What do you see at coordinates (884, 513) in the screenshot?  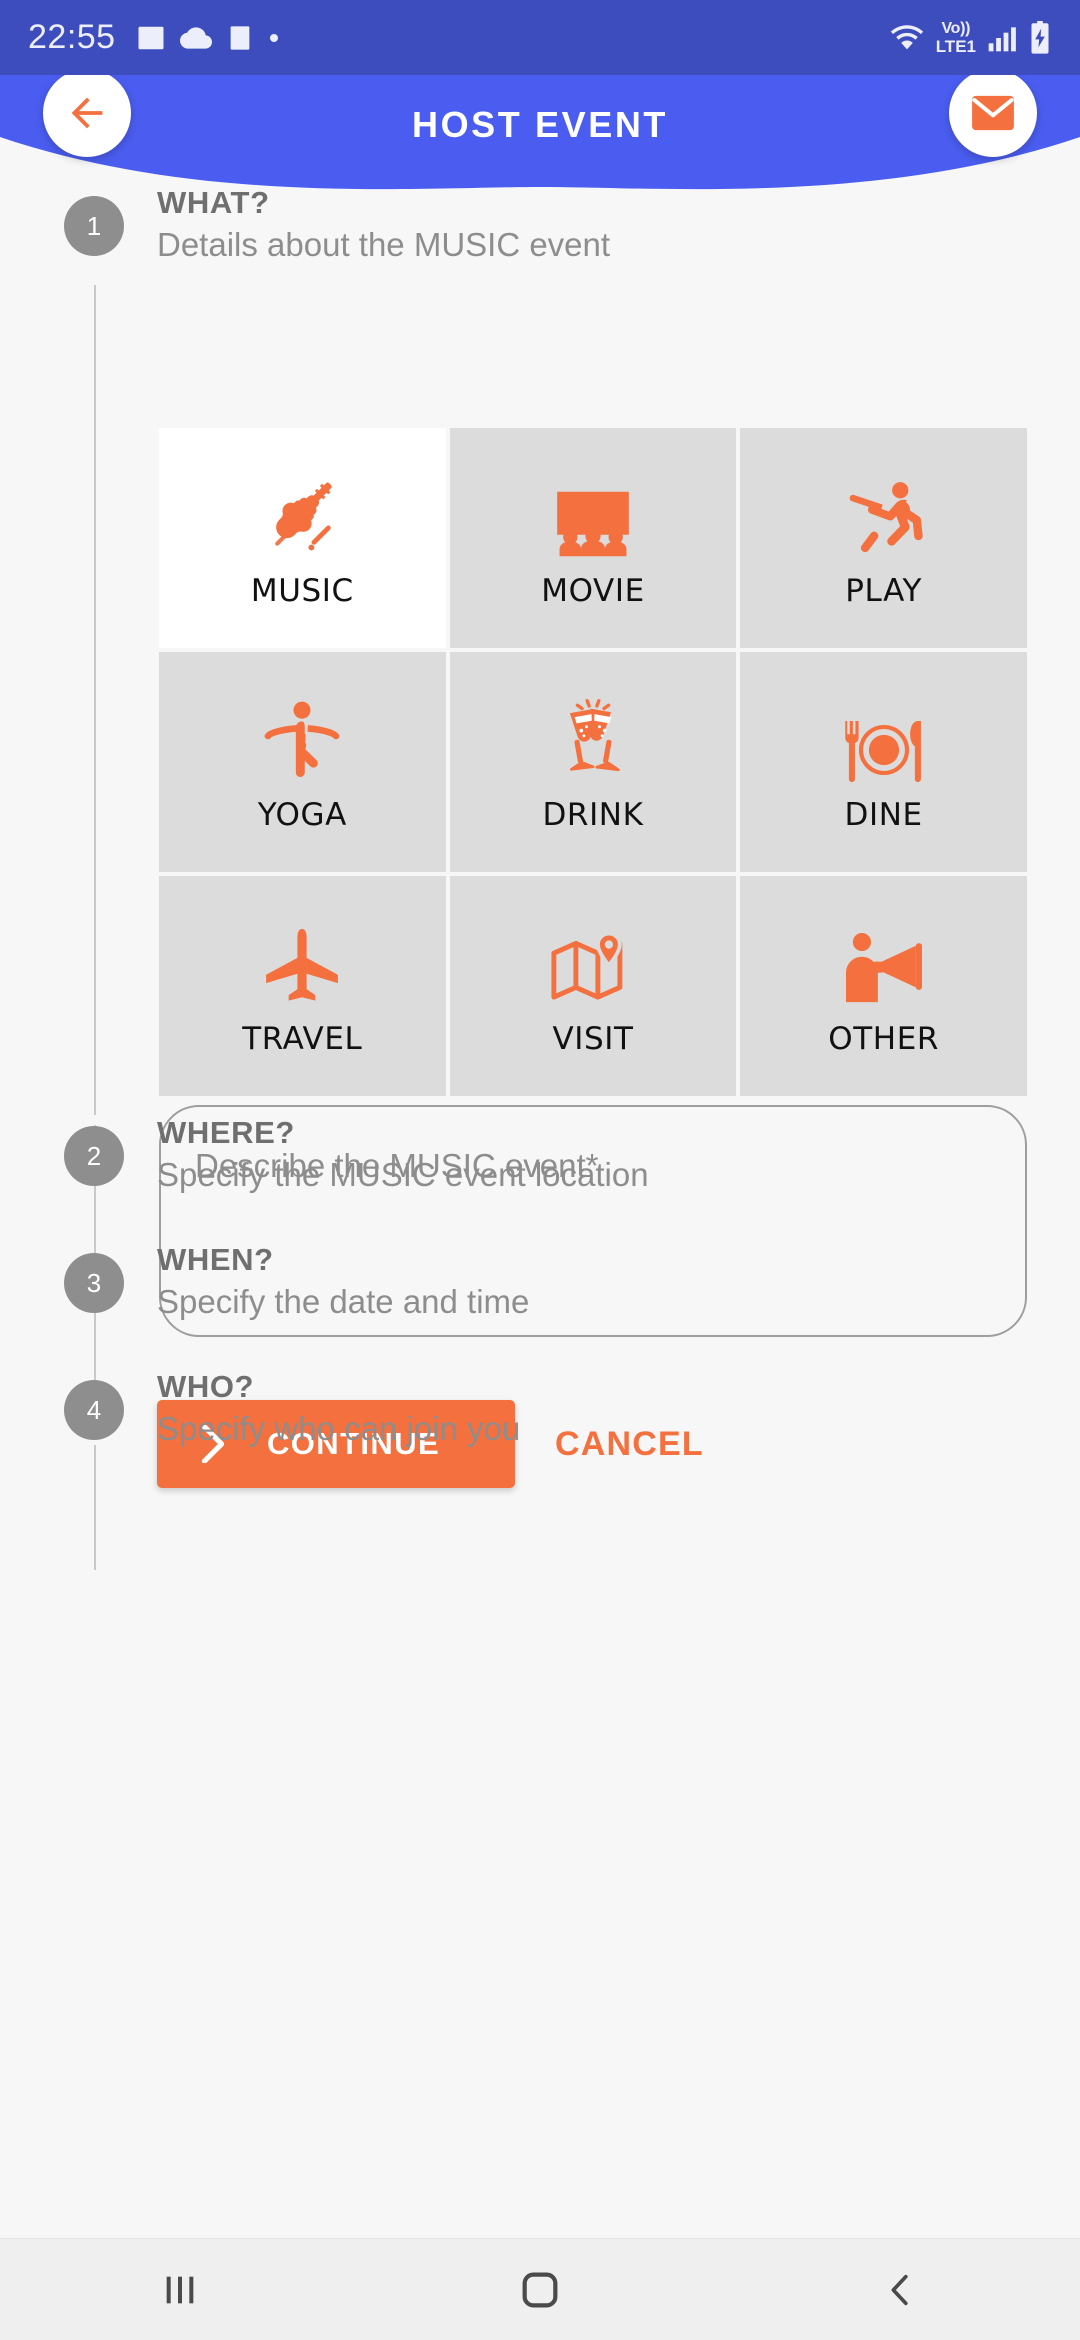 I see `batsman-icon` at bounding box center [884, 513].